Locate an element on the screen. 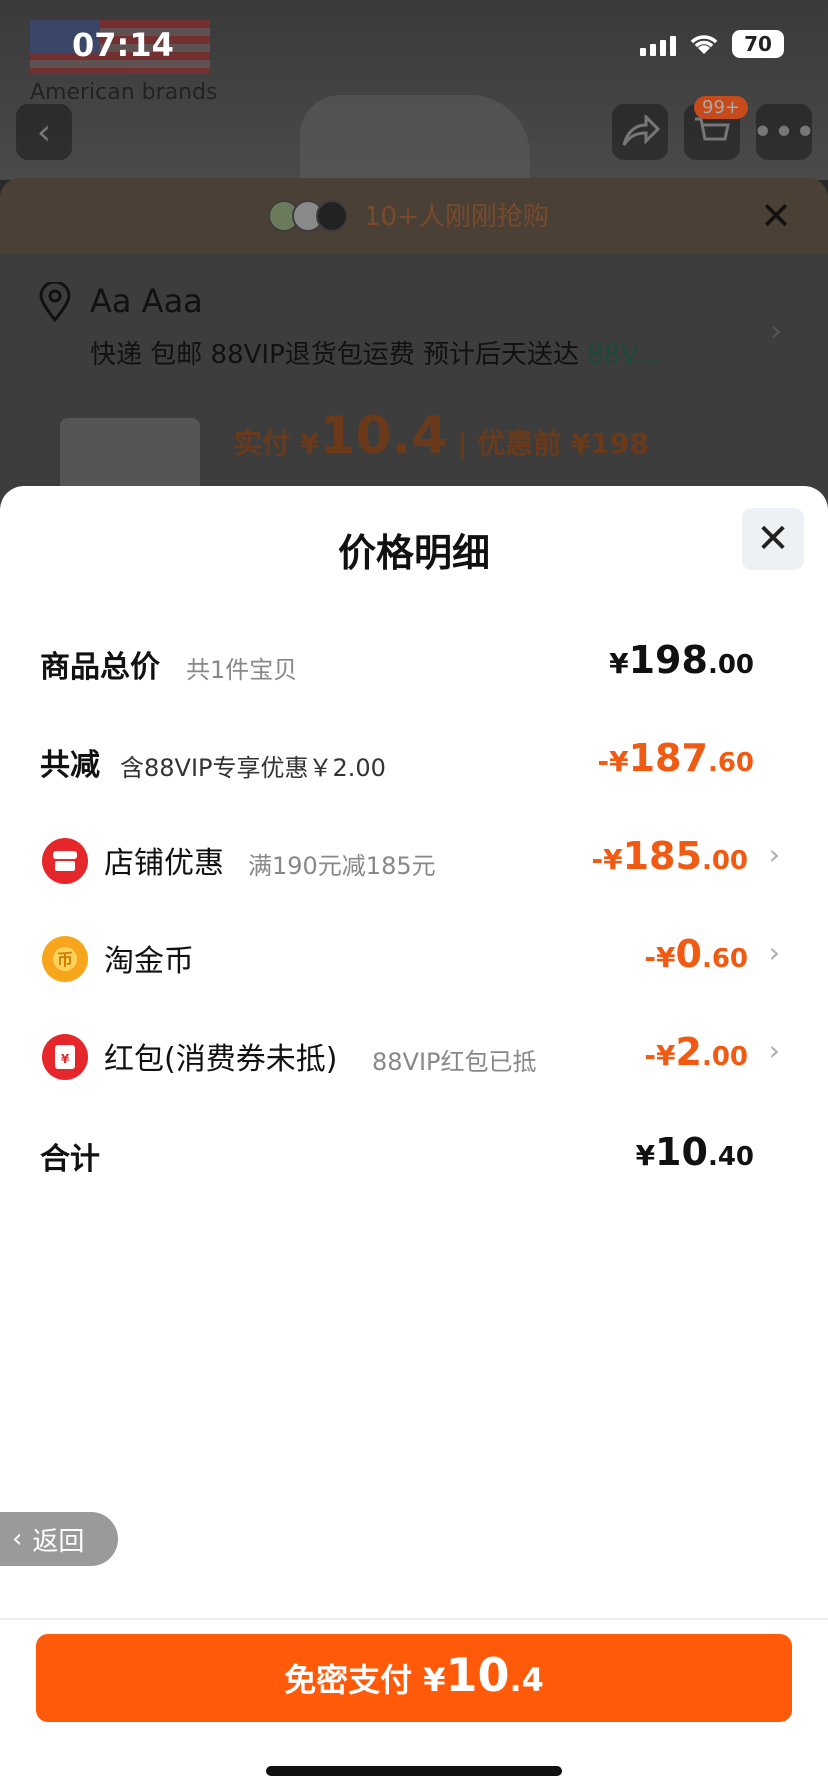 This screenshot has height=1792, width=828. shop-icon is located at coordinates (65, 861).